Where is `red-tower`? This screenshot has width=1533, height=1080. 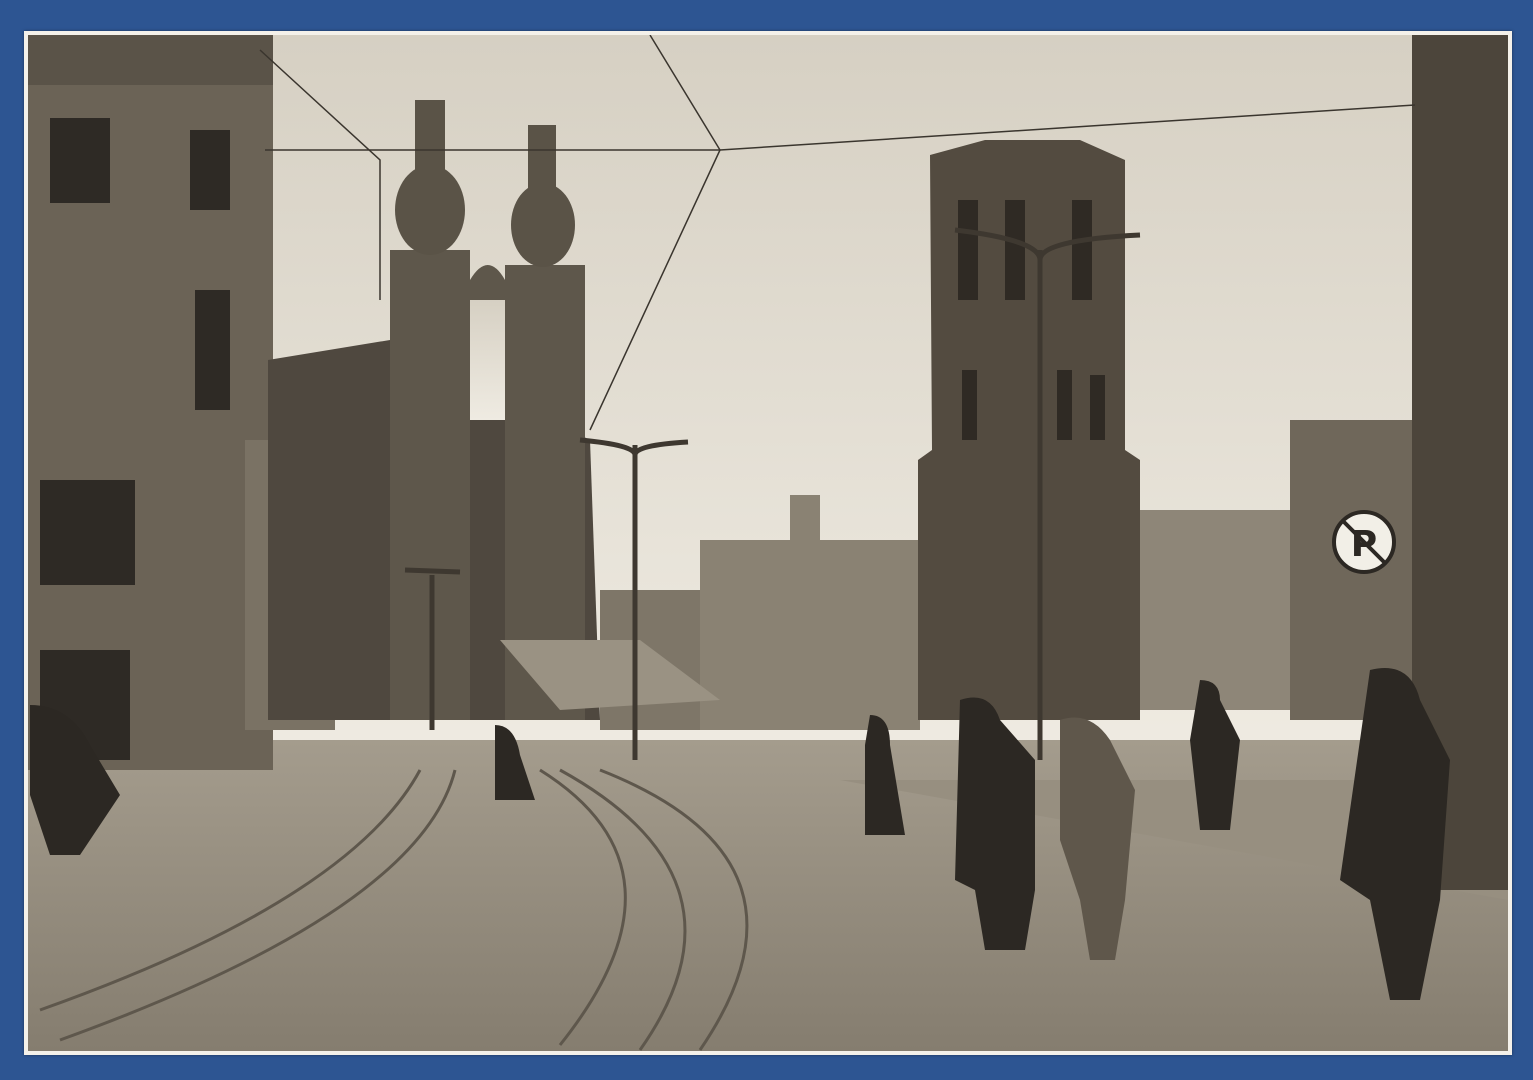 red-tower is located at coordinates (1029, 430).